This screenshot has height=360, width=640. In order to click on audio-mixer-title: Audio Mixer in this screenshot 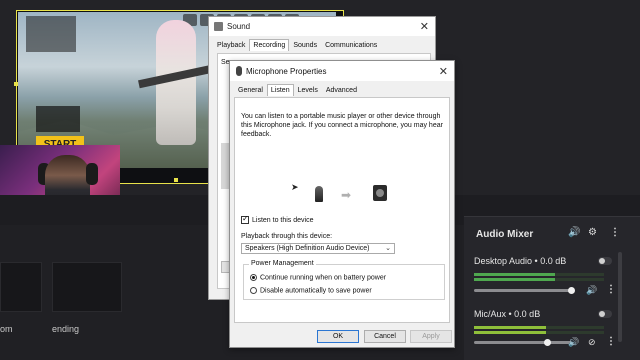, I will do `click(505, 234)`.